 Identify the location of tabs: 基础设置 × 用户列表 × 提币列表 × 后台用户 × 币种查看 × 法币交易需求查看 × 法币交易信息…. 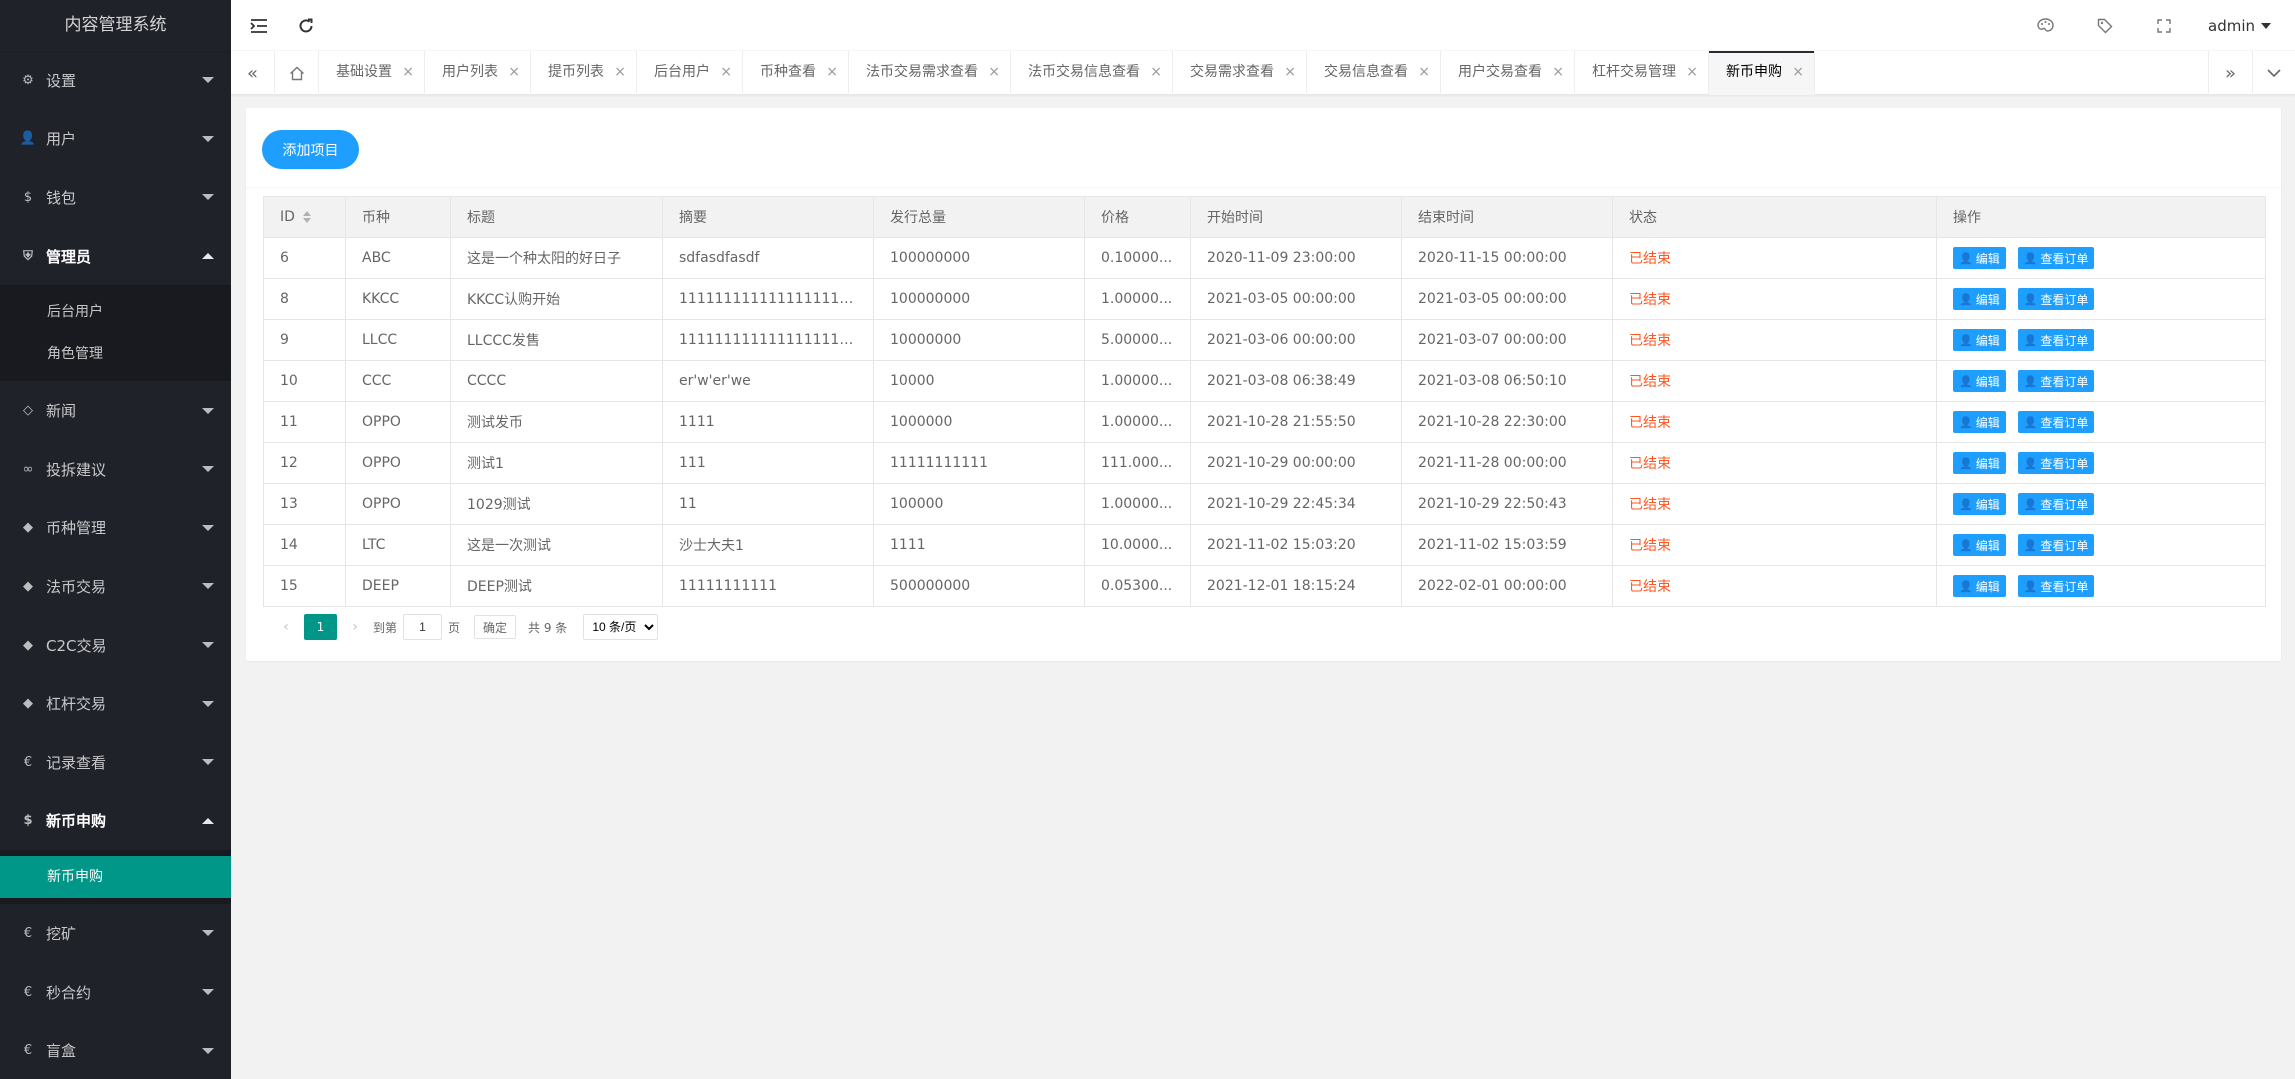
(1067, 73).